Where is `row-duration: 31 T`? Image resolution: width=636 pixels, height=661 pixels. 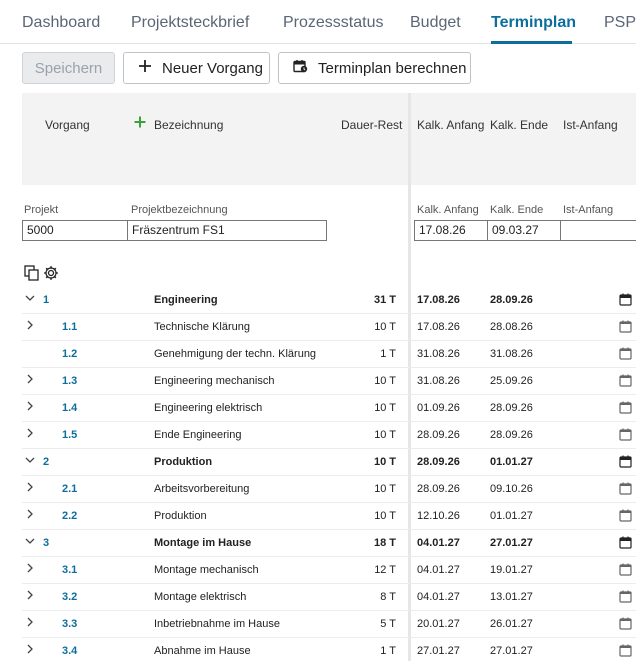 row-duration: 31 T is located at coordinates (384, 300).